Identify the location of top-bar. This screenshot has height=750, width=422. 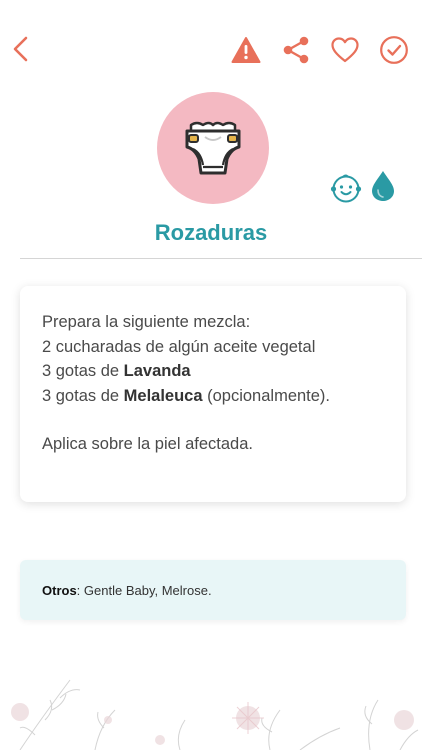
(211, 50).